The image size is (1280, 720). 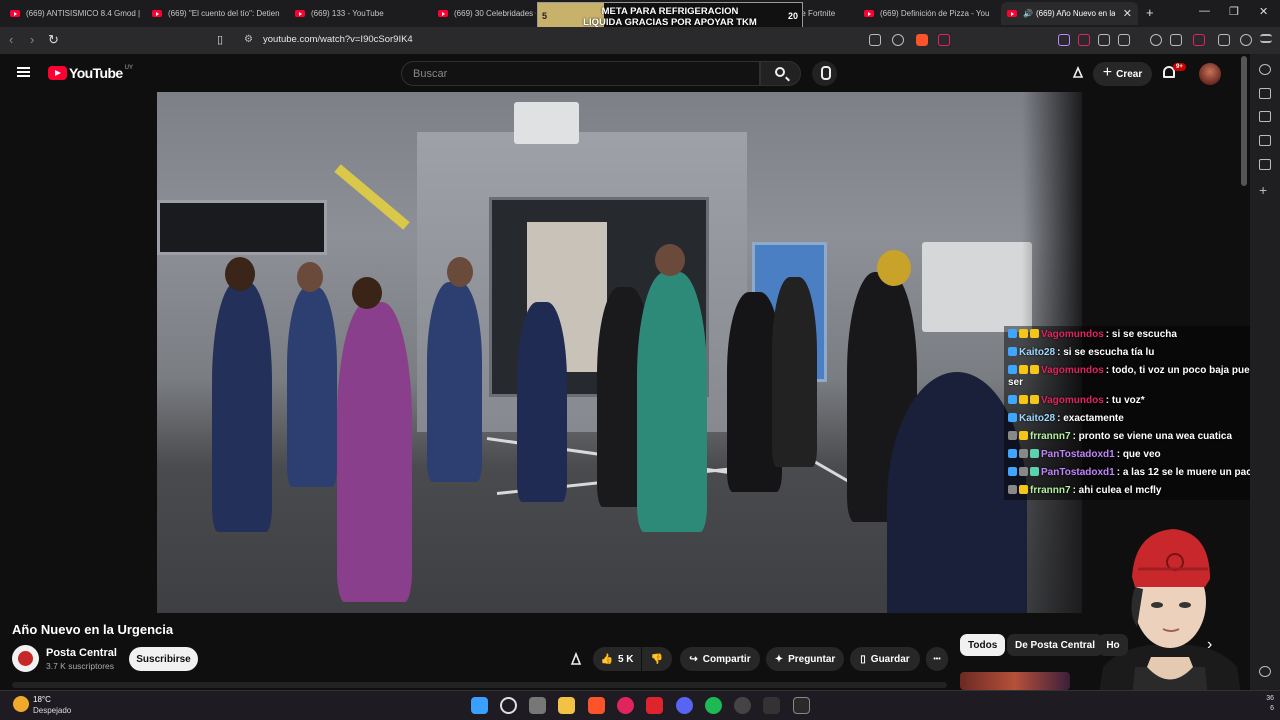 What do you see at coordinates (1069, 13) in the screenshot?
I see `browser-tab-active: 🔊 (669) Año Nuevo en la Urge ✕` at bounding box center [1069, 13].